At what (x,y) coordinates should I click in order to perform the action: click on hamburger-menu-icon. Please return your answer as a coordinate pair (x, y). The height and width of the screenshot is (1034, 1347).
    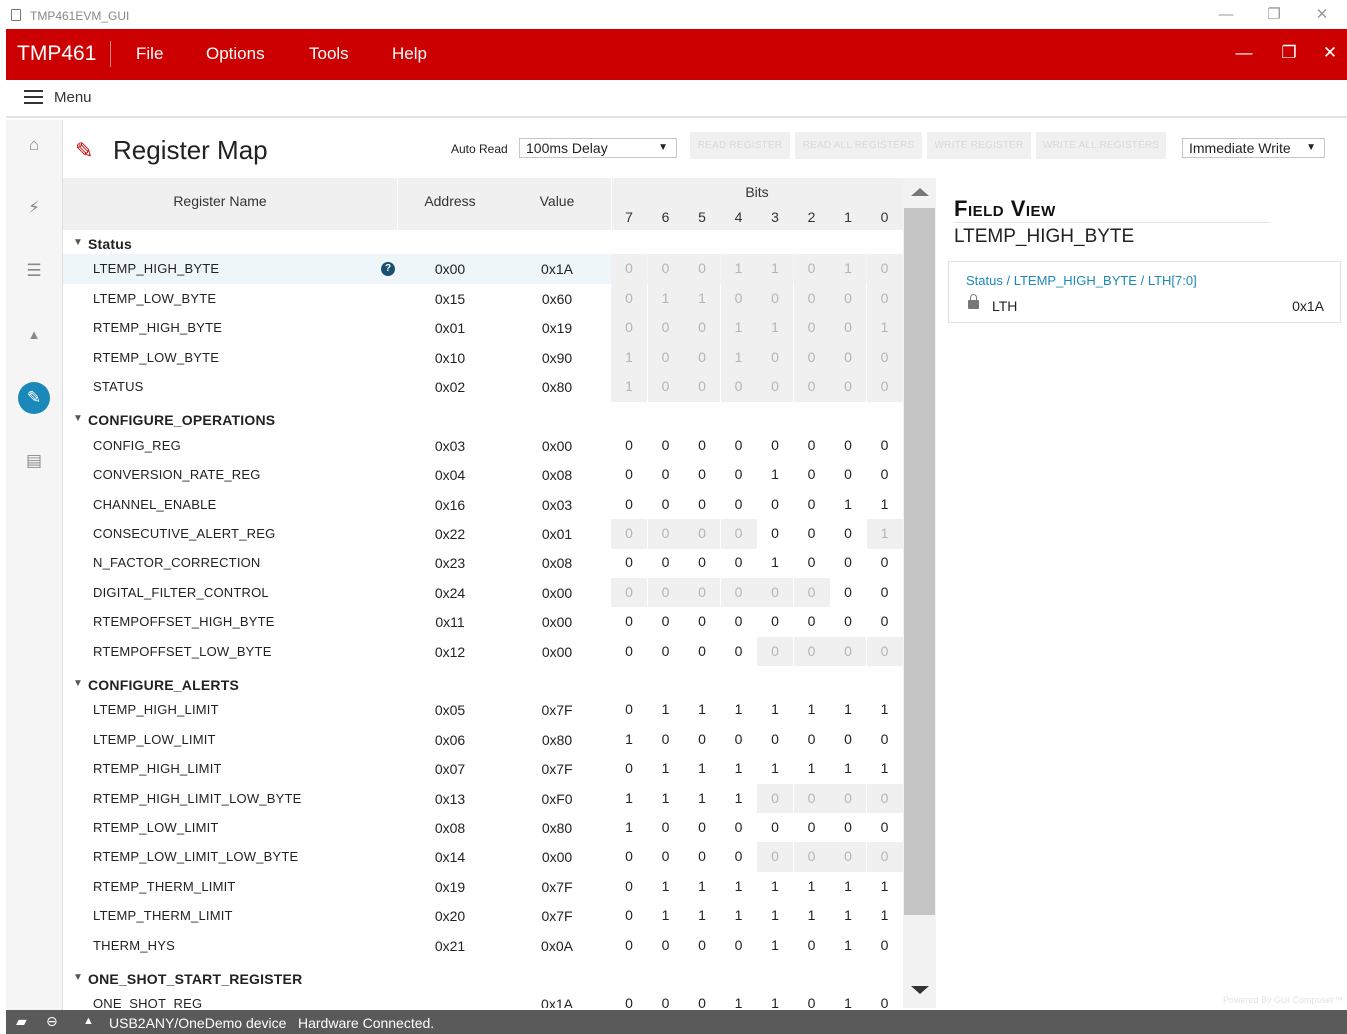
    Looking at the image, I should click on (33, 97).